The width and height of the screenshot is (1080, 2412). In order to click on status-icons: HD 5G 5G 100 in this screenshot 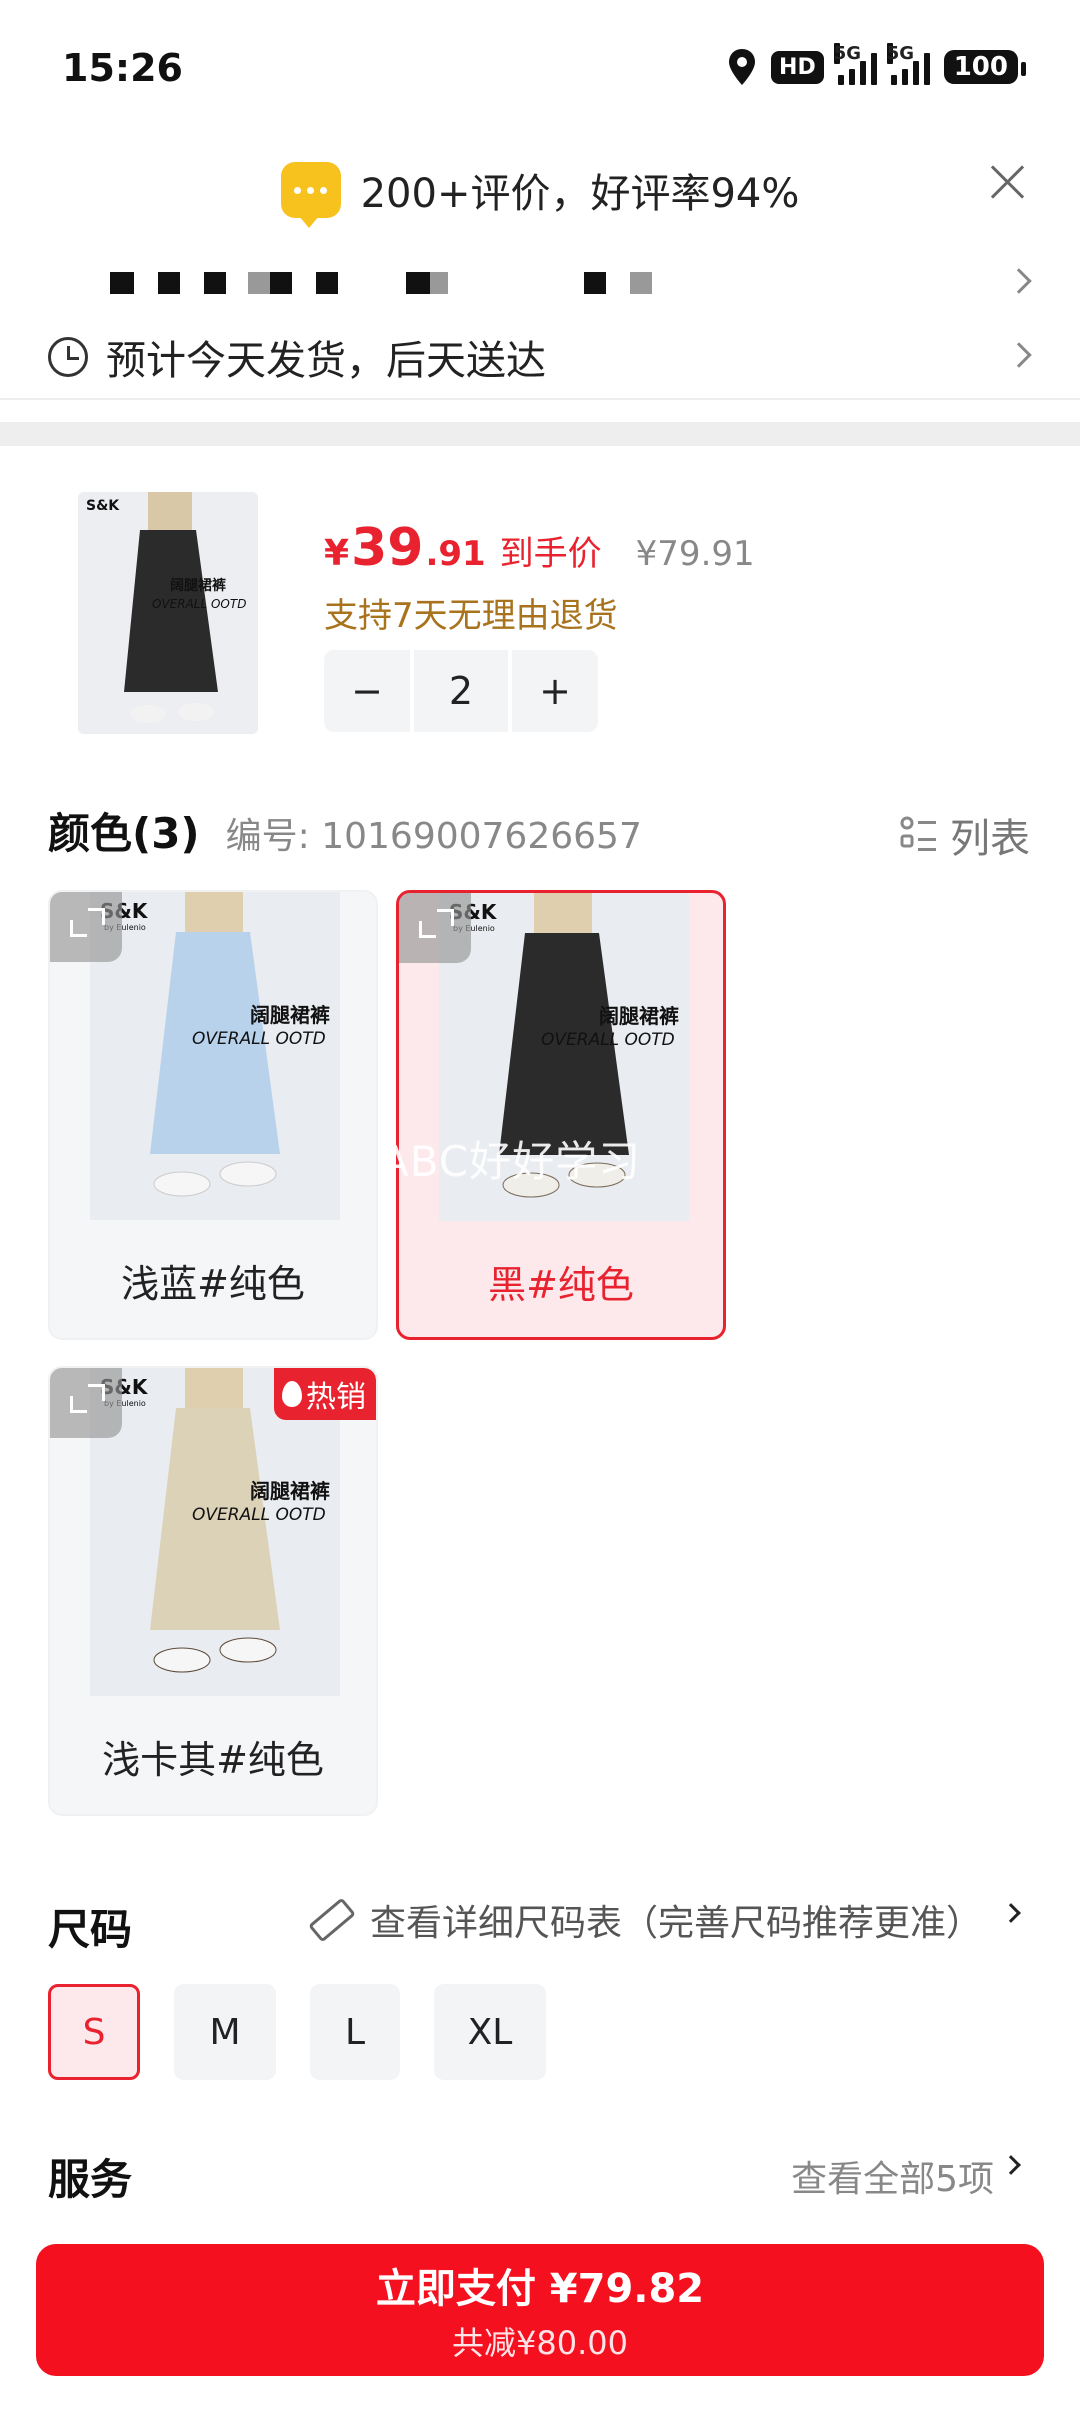, I will do `click(877, 64)`.